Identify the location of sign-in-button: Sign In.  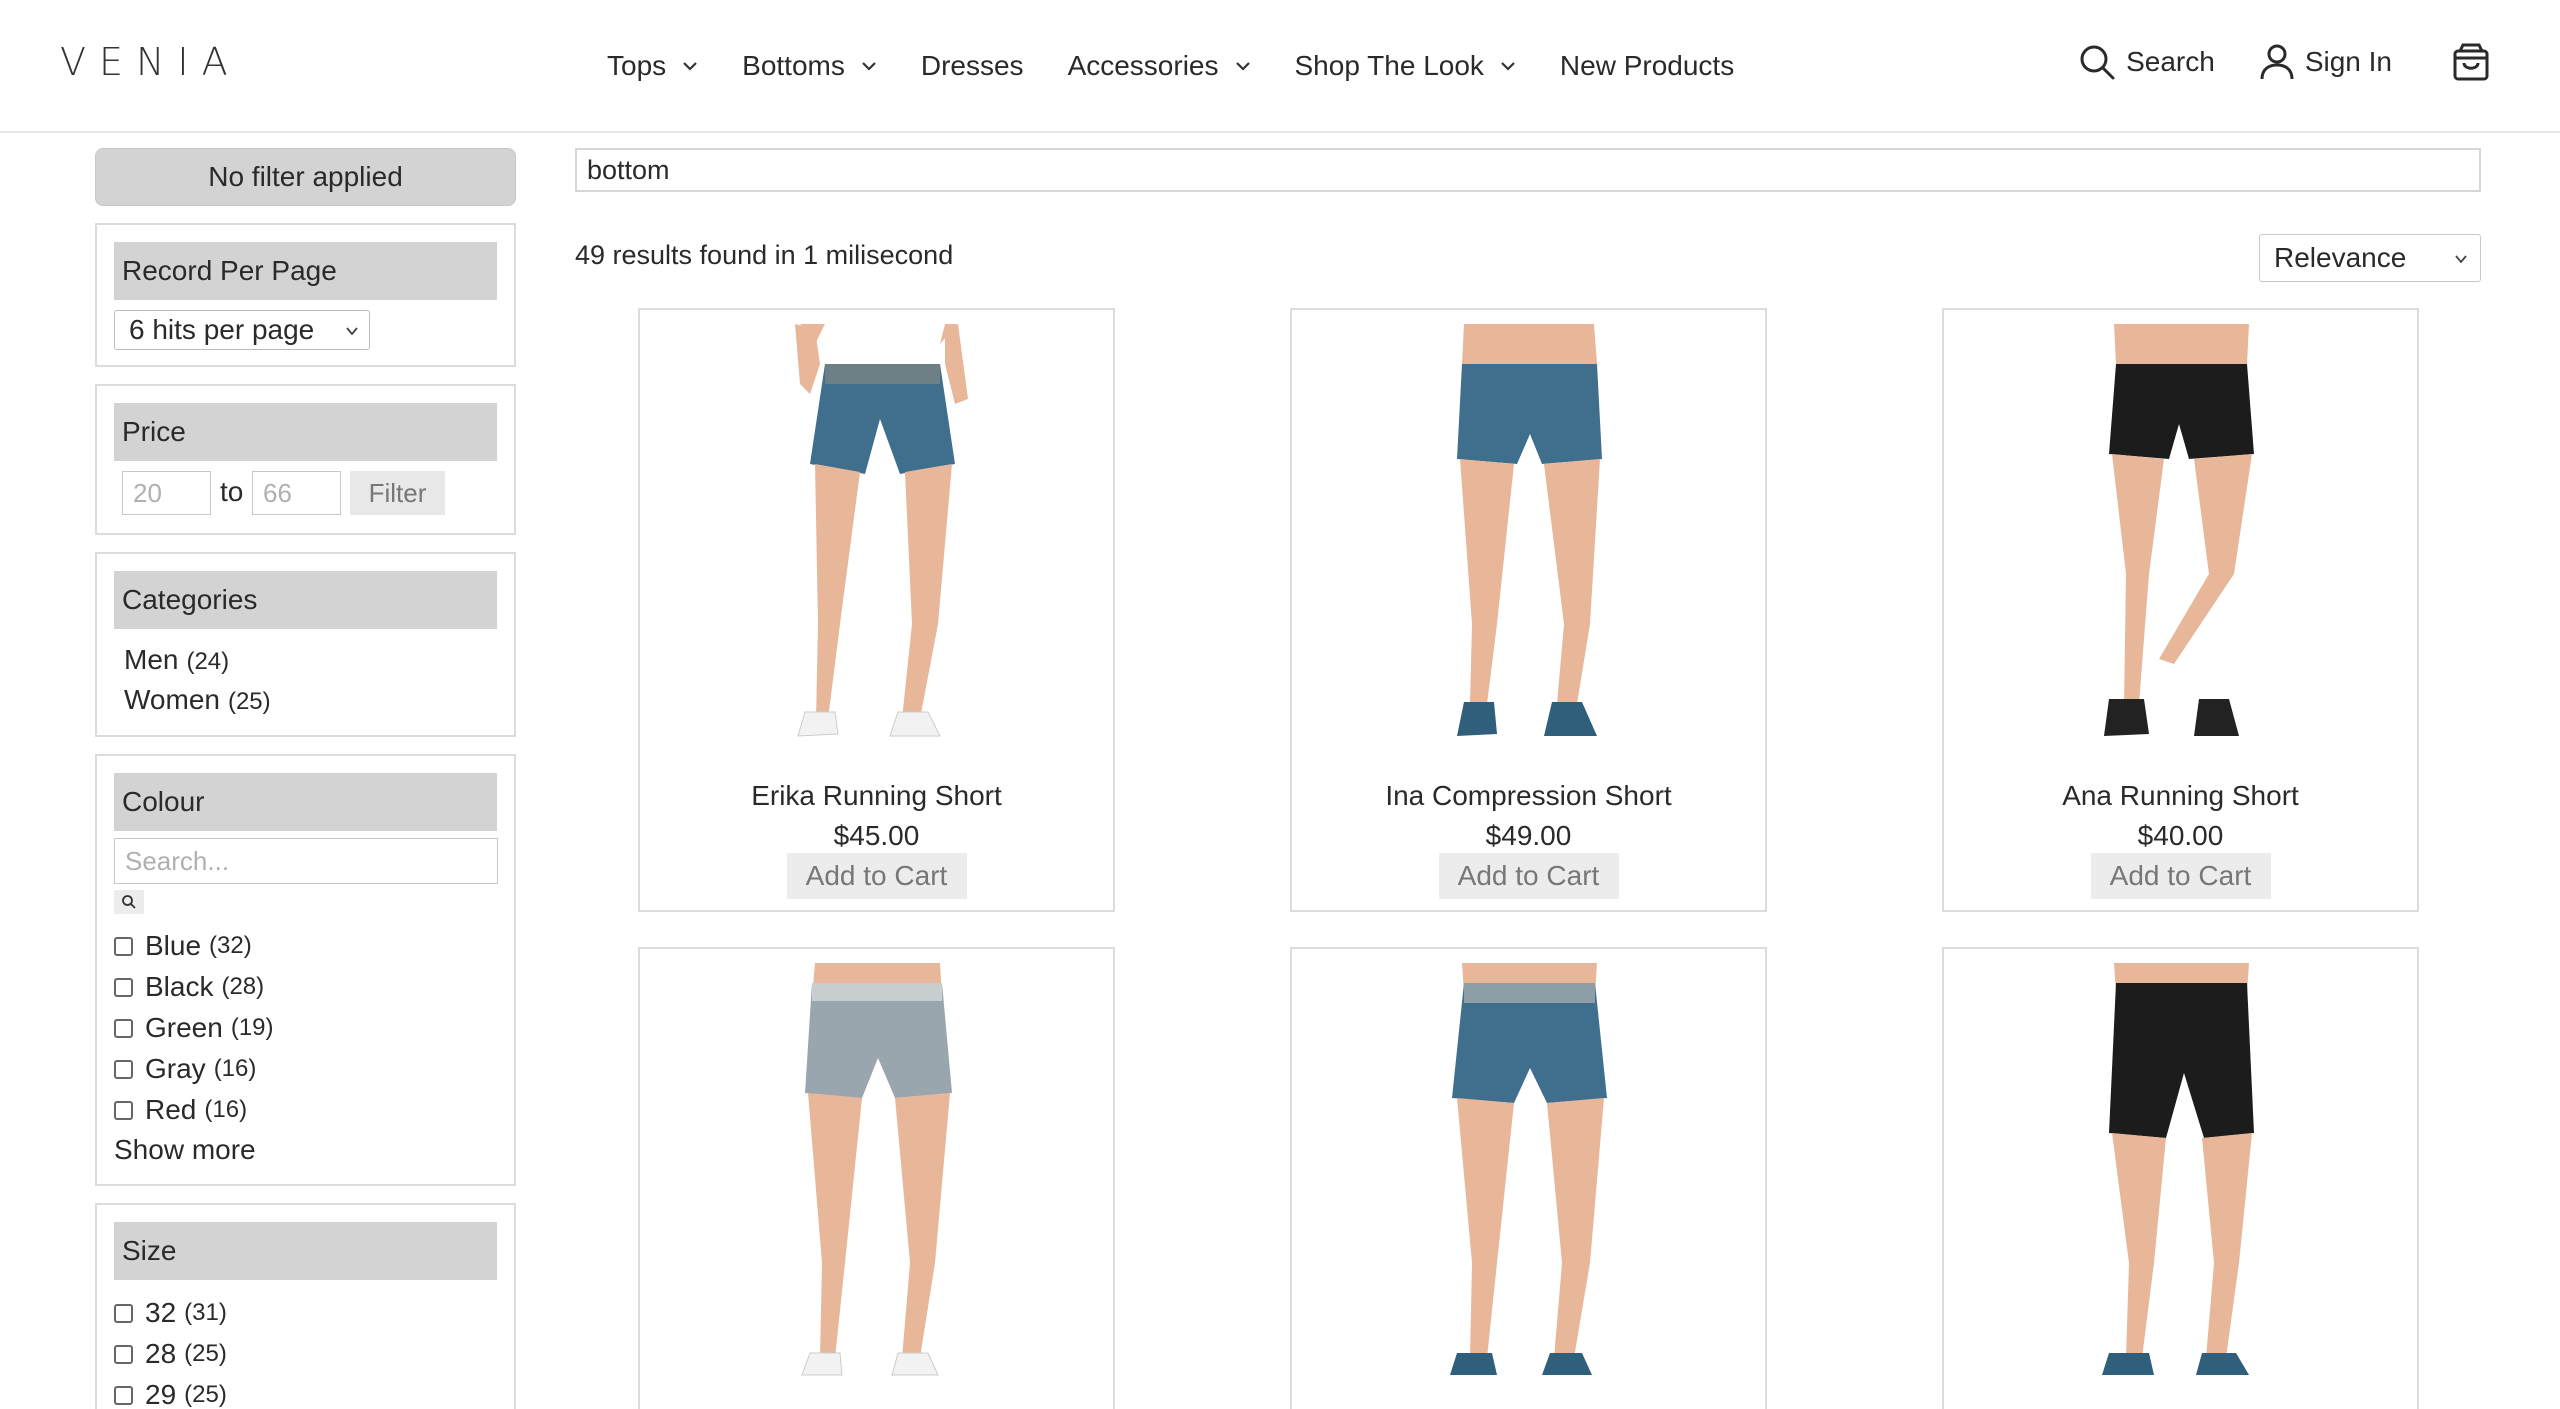
(2325, 62).